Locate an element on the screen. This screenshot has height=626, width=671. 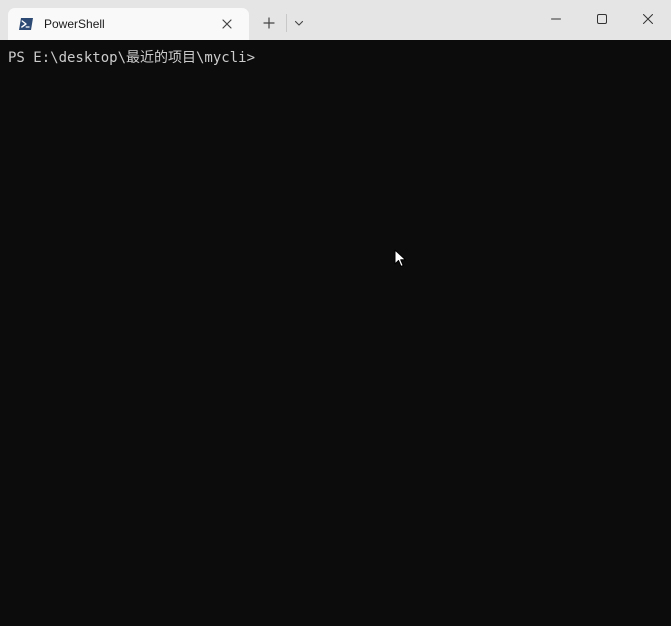
plus-icon is located at coordinates (269, 23).